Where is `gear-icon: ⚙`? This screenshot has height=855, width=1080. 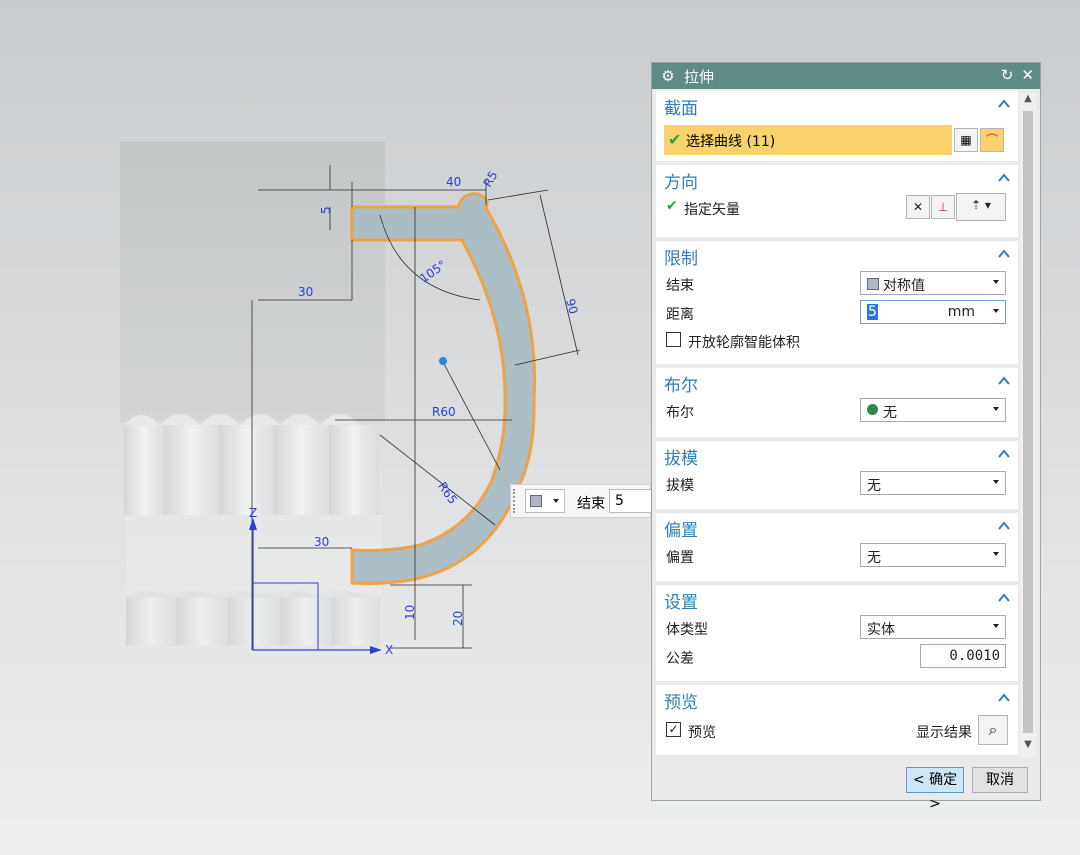
gear-icon: ⚙ is located at coordinates (668, 76).